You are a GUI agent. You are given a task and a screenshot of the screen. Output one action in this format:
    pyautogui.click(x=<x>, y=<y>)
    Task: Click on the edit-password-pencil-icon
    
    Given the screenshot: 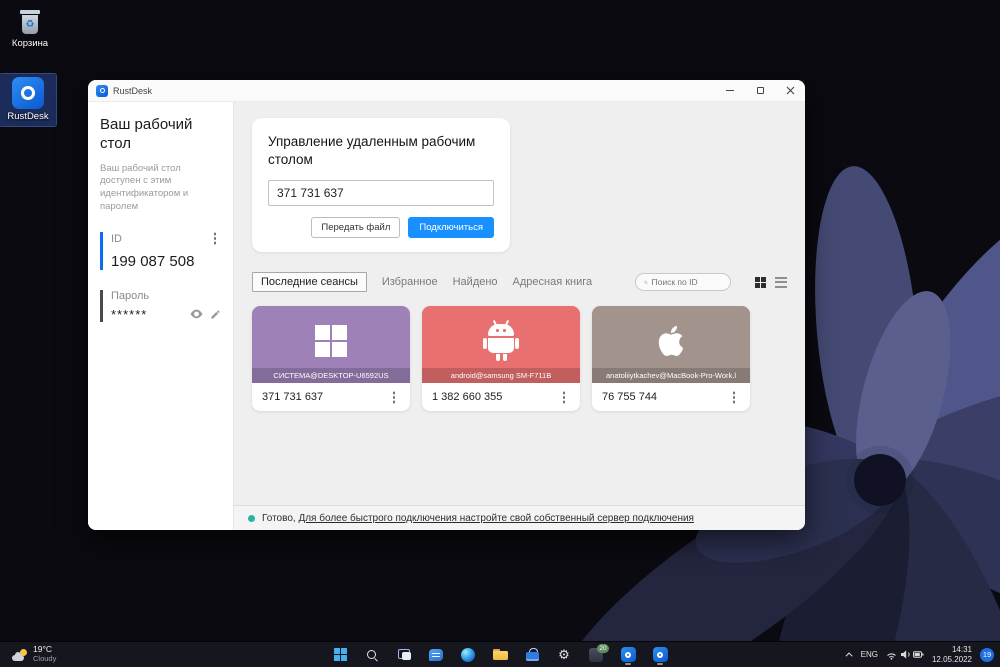 What is the action you would take?
    pyautogui.click(x=215, y=314)
    